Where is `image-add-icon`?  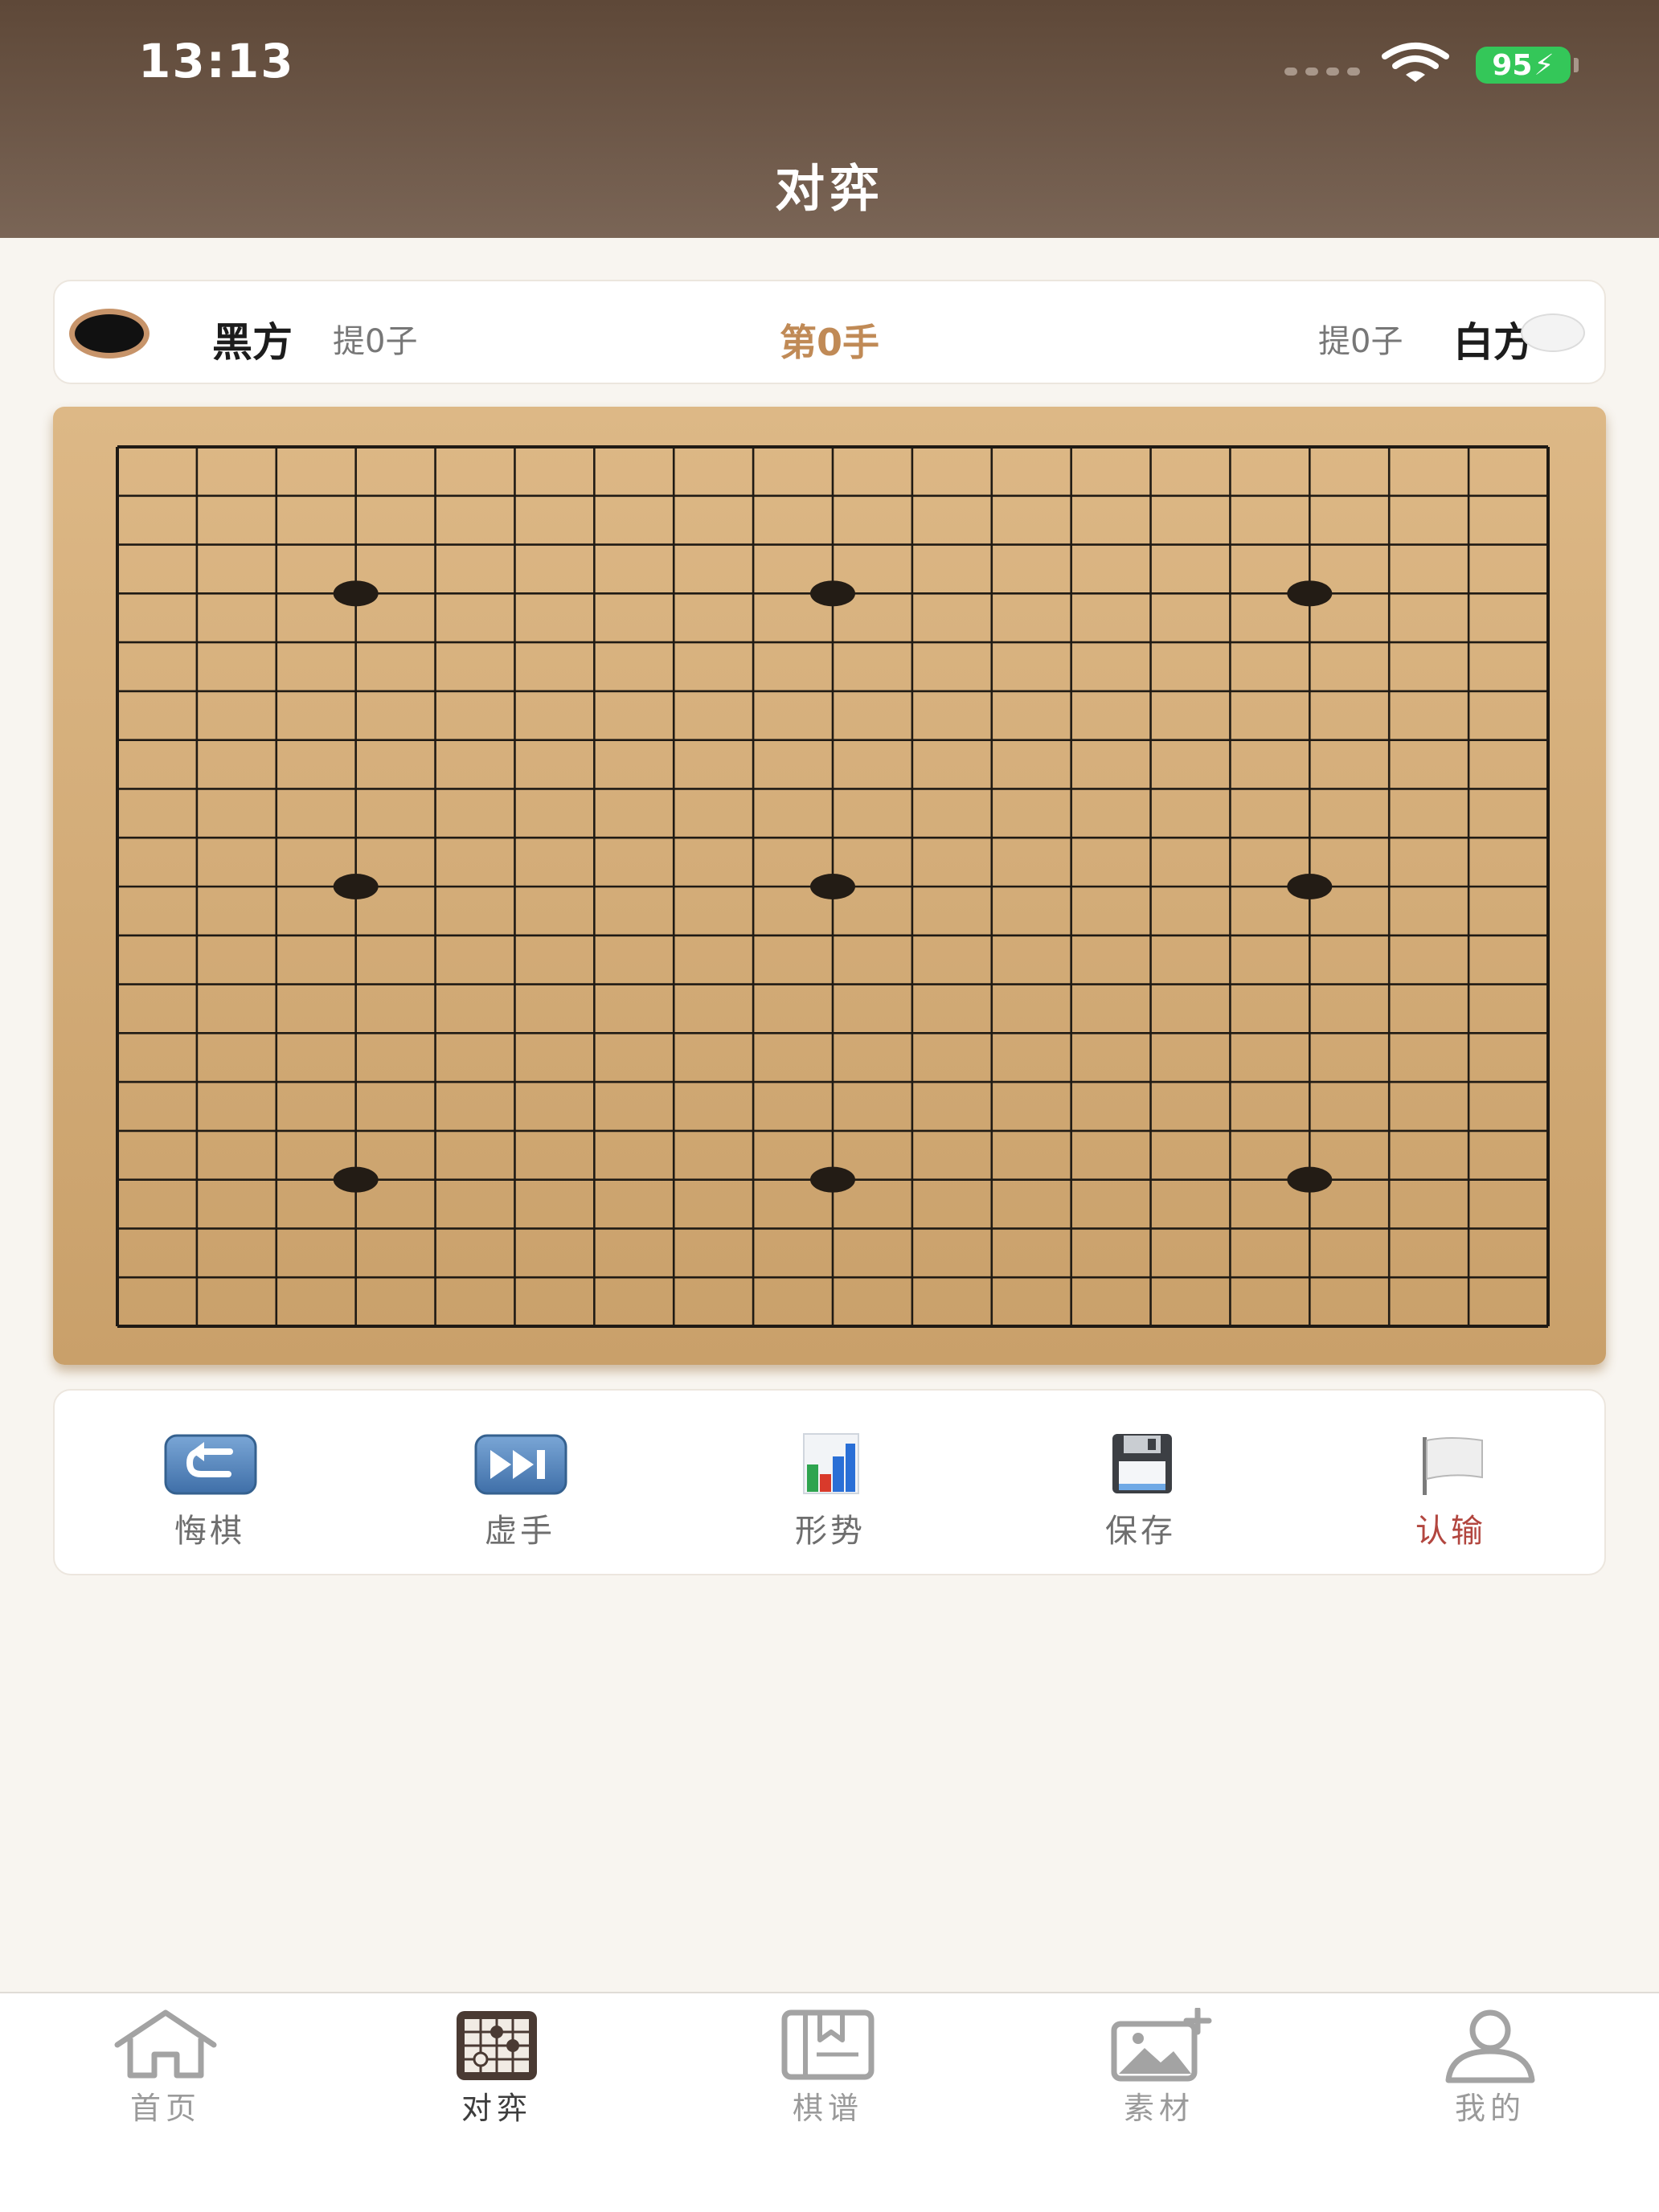
image-add-icon is located at coordinates (1161, 2045).